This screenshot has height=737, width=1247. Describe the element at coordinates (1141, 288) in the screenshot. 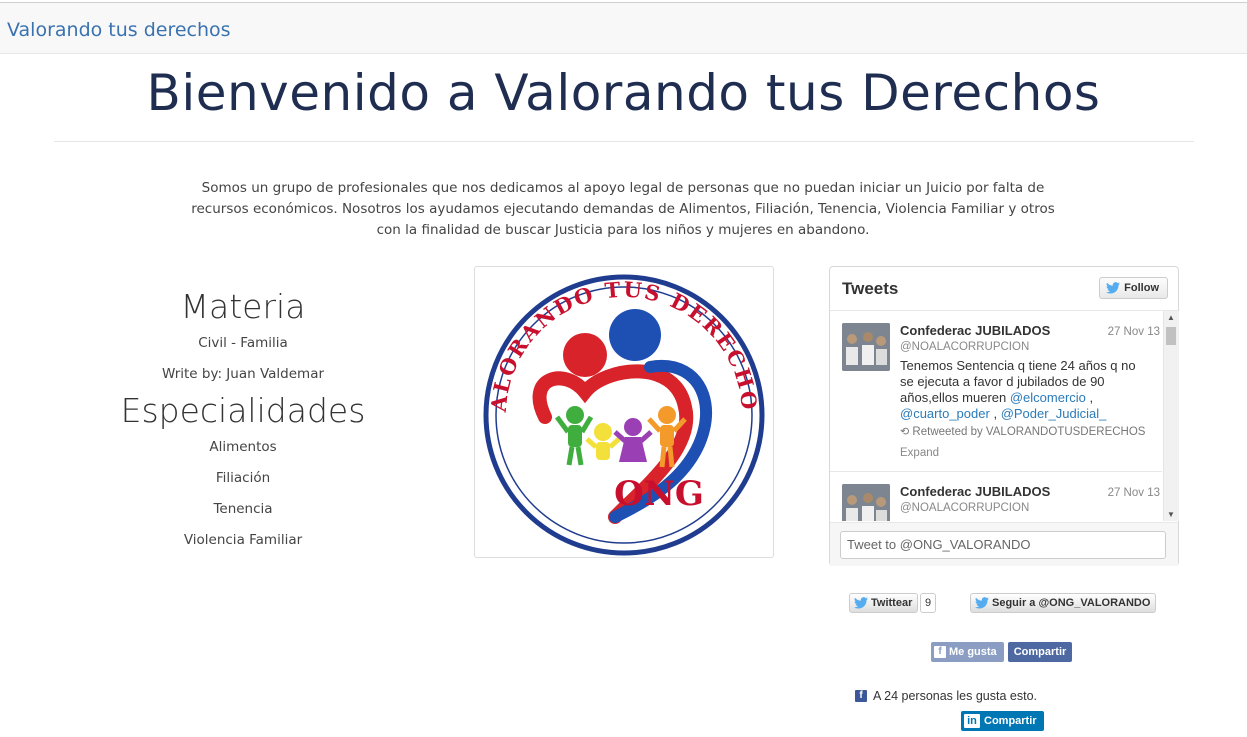

I see `follow-label: Follow` at that location.